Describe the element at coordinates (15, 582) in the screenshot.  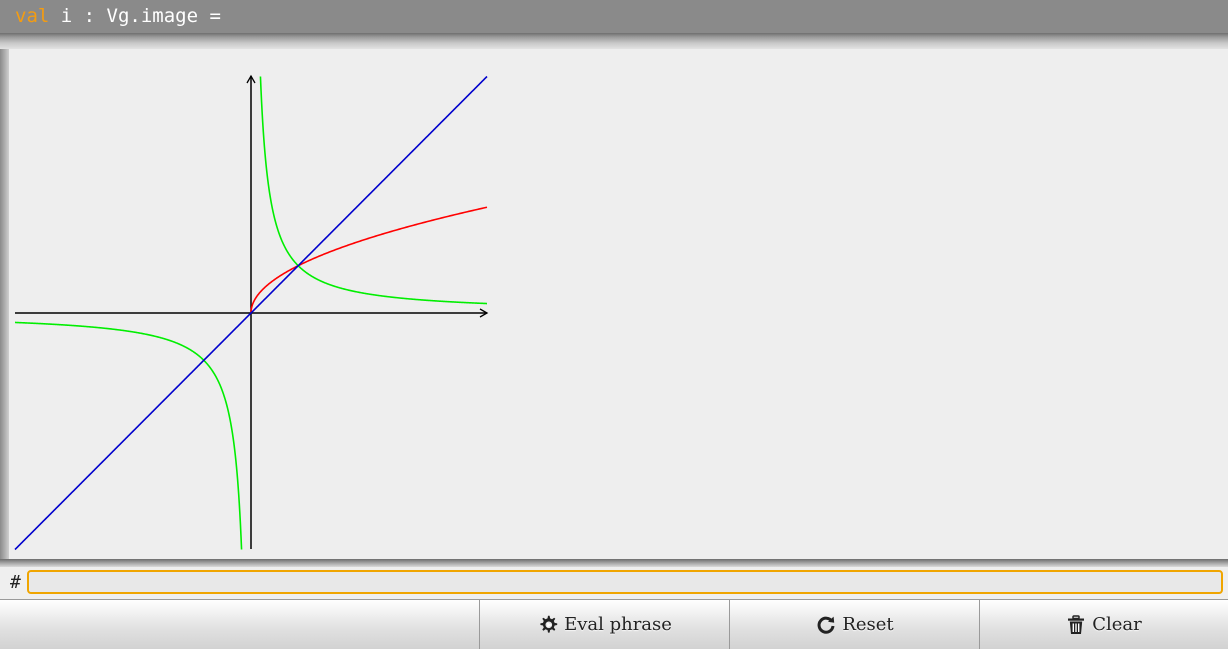
I see `prompt-symbol: #` at that location.